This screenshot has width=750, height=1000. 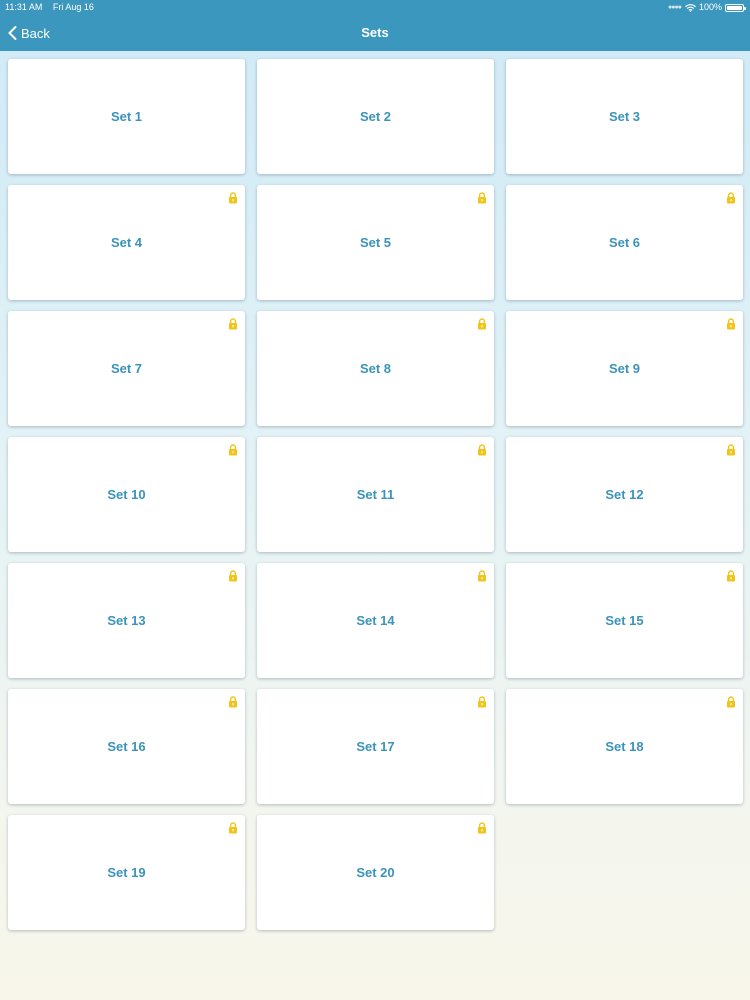 I want to click on set-label: Set 3, so click(x=624, y=116).